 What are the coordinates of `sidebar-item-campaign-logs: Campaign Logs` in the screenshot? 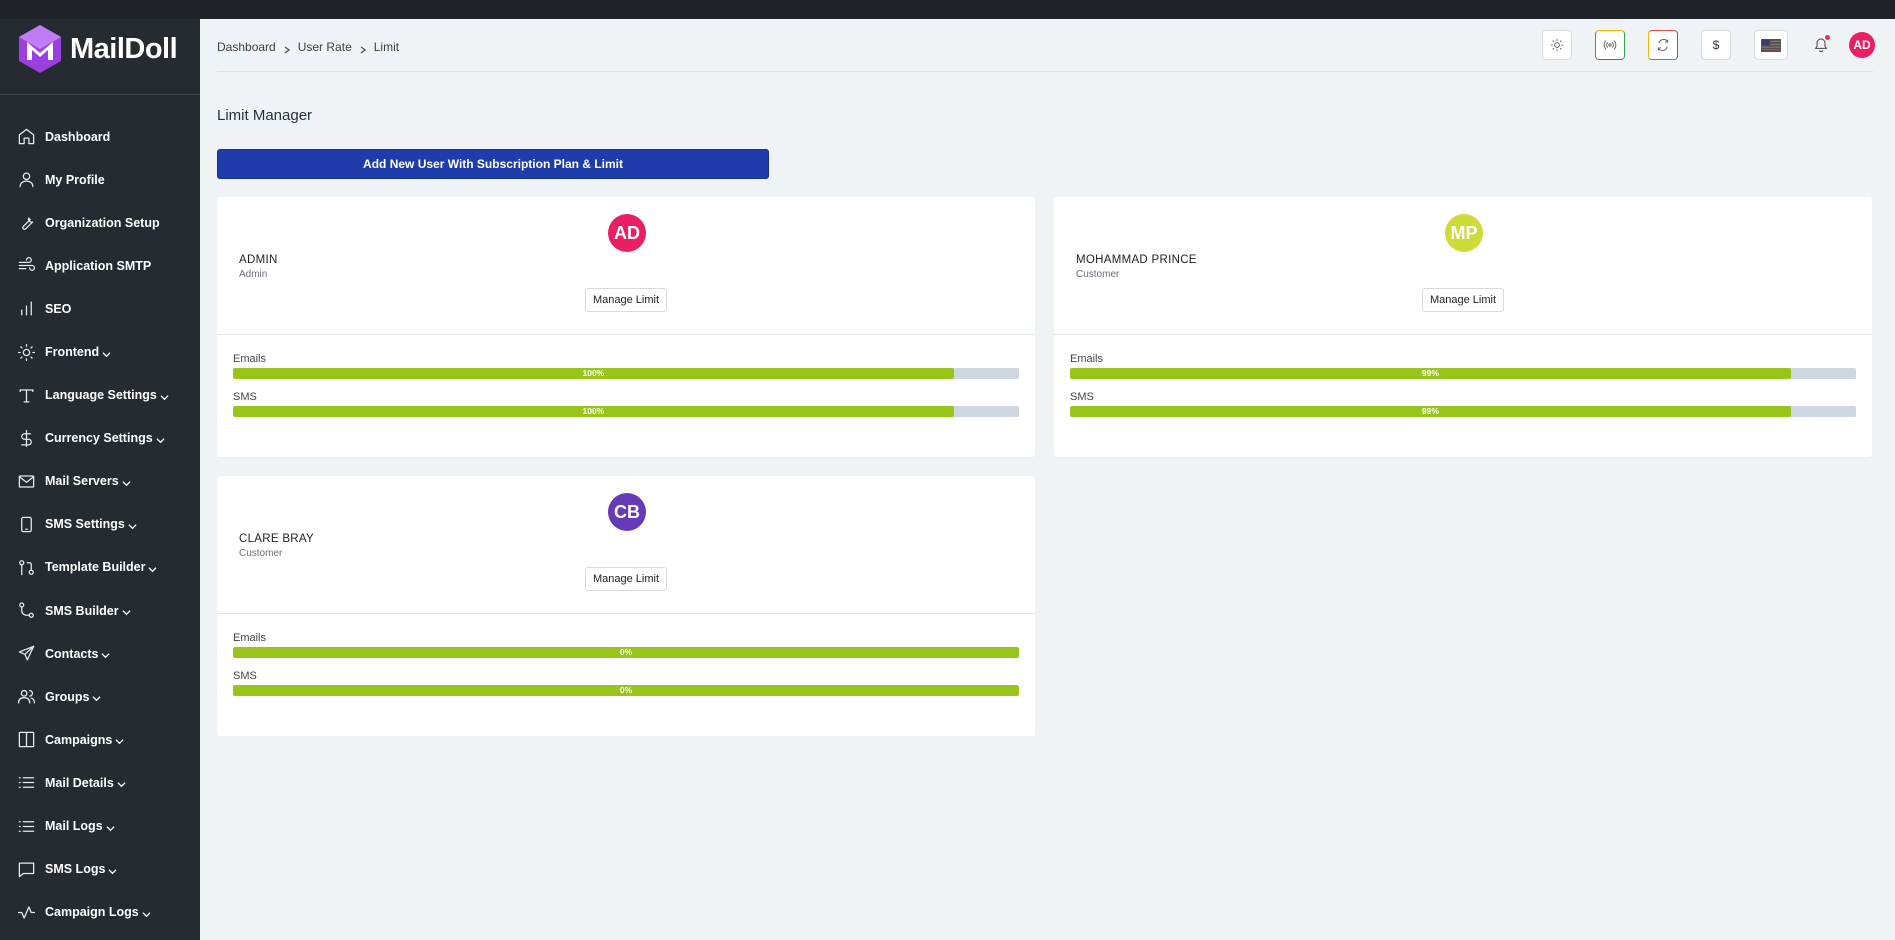 It's located at (100, 912).